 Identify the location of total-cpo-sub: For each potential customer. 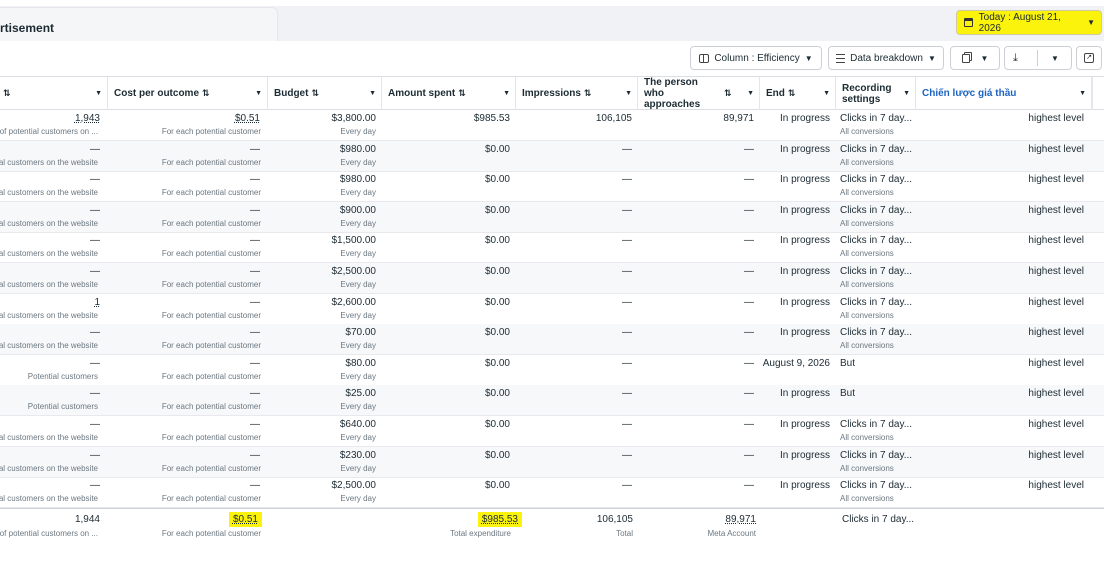
(211, 533).